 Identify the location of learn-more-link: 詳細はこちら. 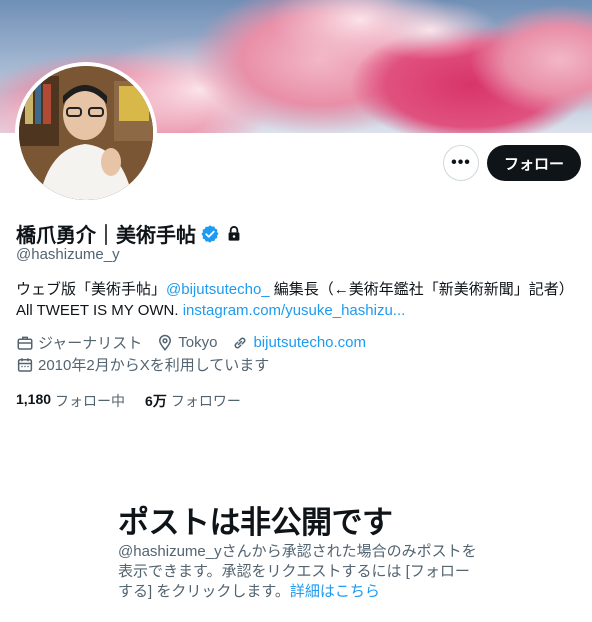
(335, 591).